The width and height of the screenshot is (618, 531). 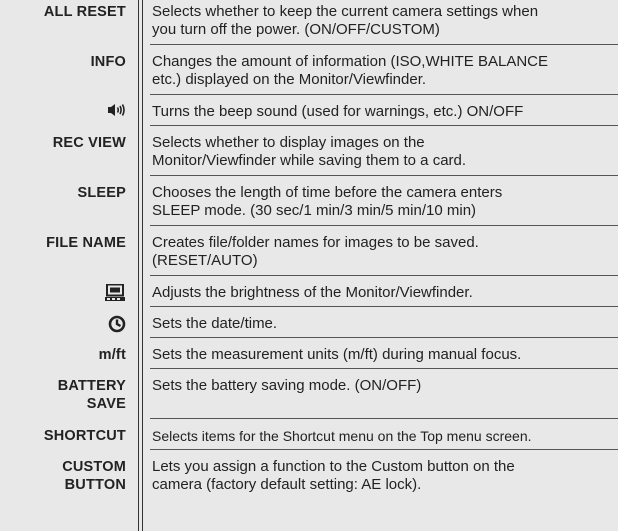 What do you see at coordinates (89, 143) in the screenshot?
I see `row-label: REC VIEW` at bounding box center [89, 143].